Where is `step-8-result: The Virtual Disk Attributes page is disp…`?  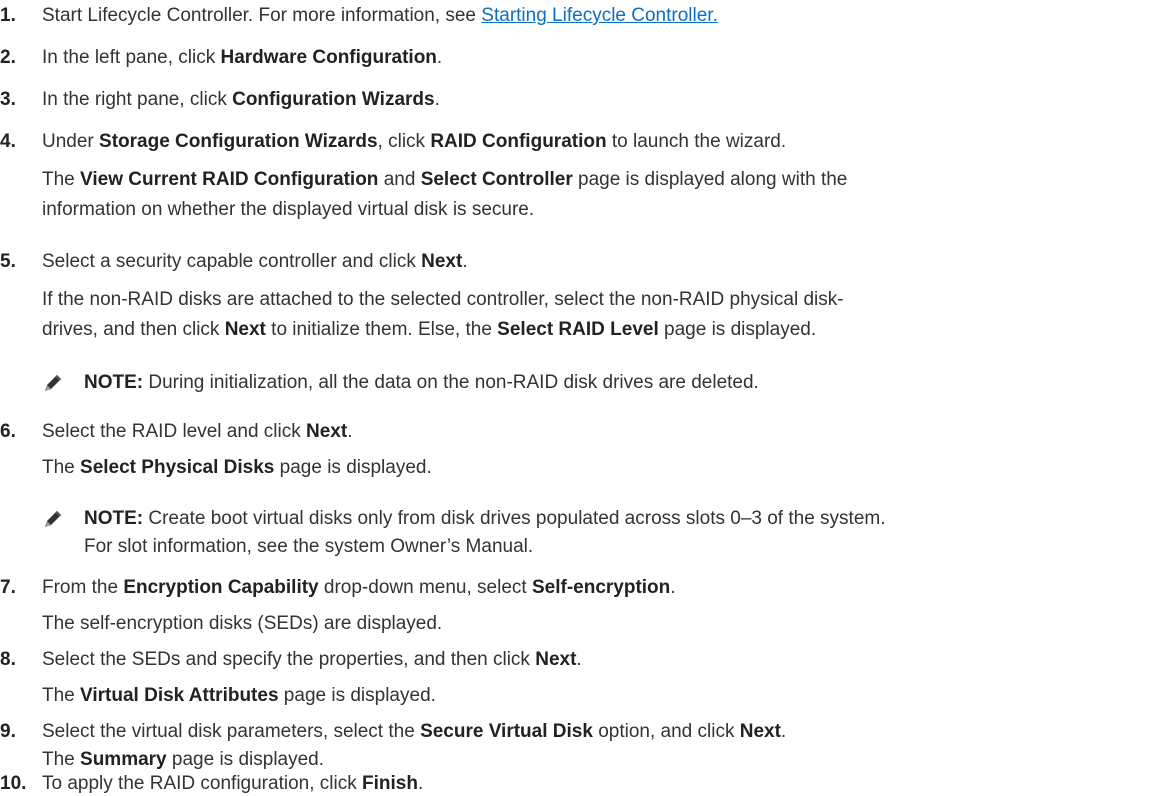
step-8-result: The Virtual Disk Attributes page is disp… is located at coordinates (597, 696).